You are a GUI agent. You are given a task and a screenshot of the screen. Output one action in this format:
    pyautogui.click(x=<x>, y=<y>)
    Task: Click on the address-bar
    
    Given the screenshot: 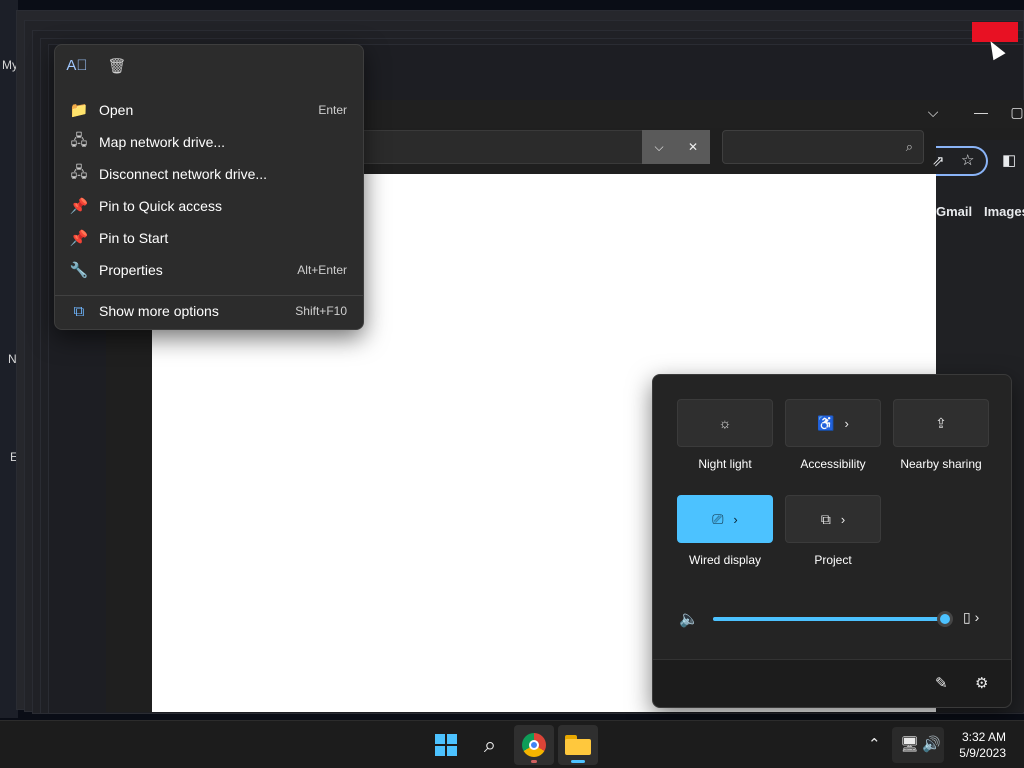 What is the action you would take?
    pyautogui.click(x=502, y=147)
    